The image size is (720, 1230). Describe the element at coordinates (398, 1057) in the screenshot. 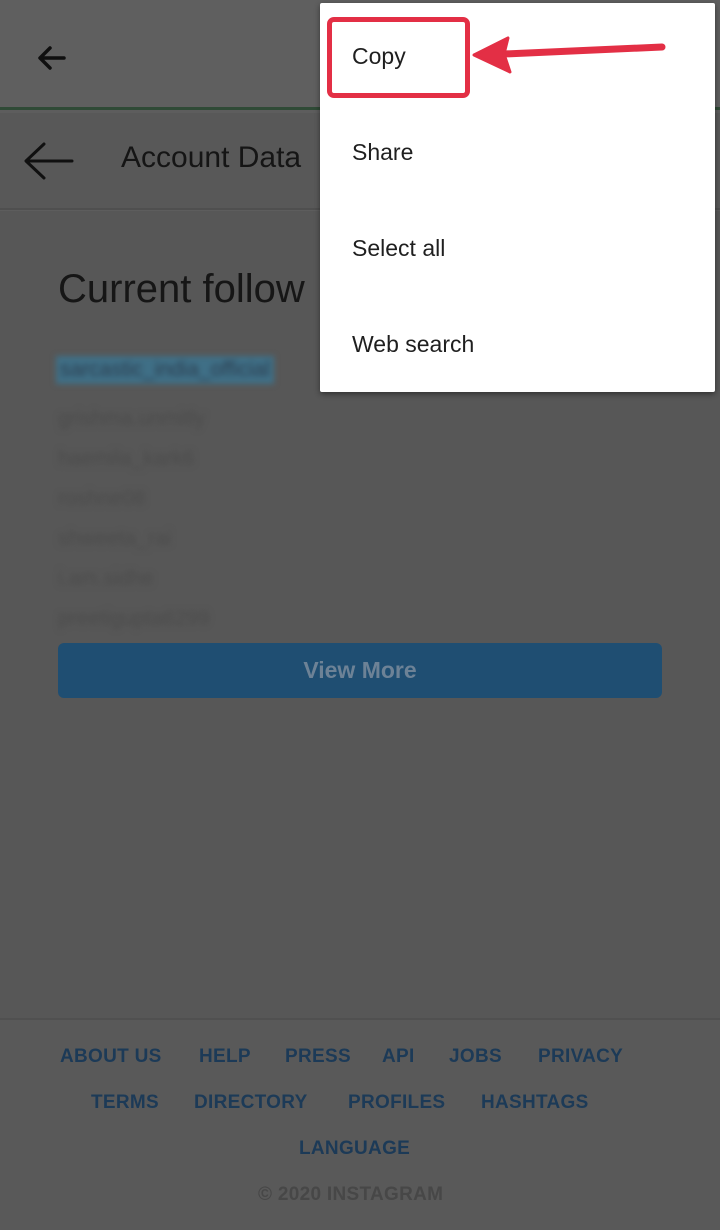

I see `footer-link-api: API` at that location.